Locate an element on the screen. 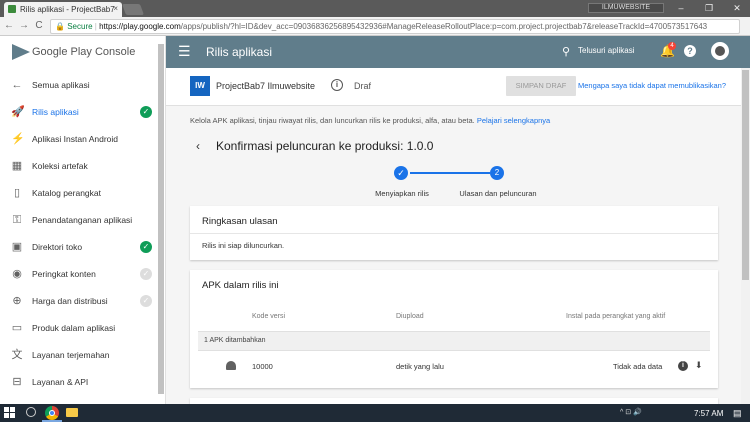  profile-label: ILMUWEBSITE is located at coordinates (626, 8).